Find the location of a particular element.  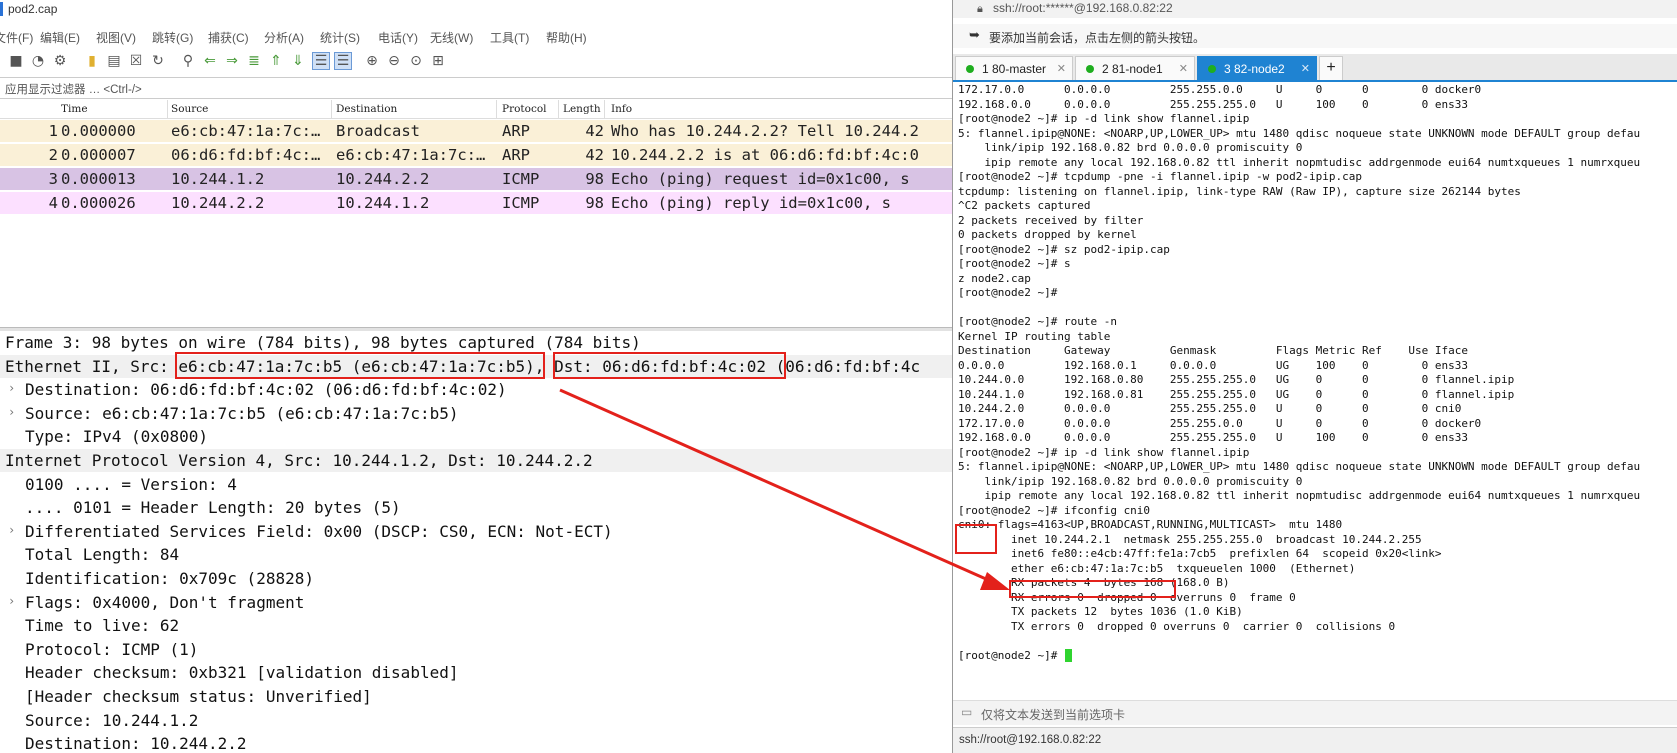

column-info: Info is located at coordinates (621, 109).